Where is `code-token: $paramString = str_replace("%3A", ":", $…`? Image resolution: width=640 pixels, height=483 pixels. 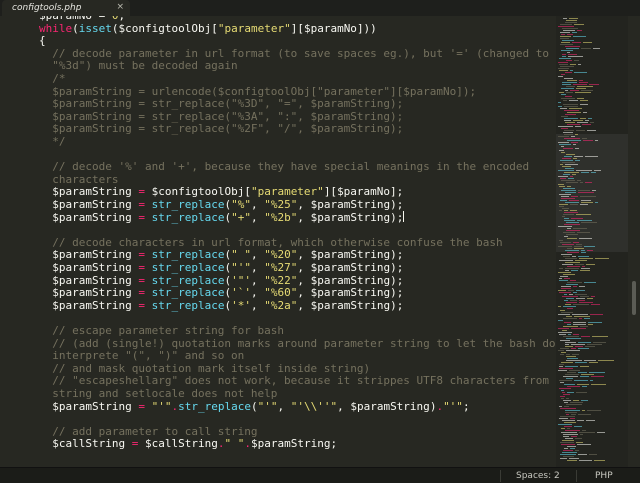 code-token: $paramString = str_replace("%3A", ":", $… is located at coordinates (221, 116).